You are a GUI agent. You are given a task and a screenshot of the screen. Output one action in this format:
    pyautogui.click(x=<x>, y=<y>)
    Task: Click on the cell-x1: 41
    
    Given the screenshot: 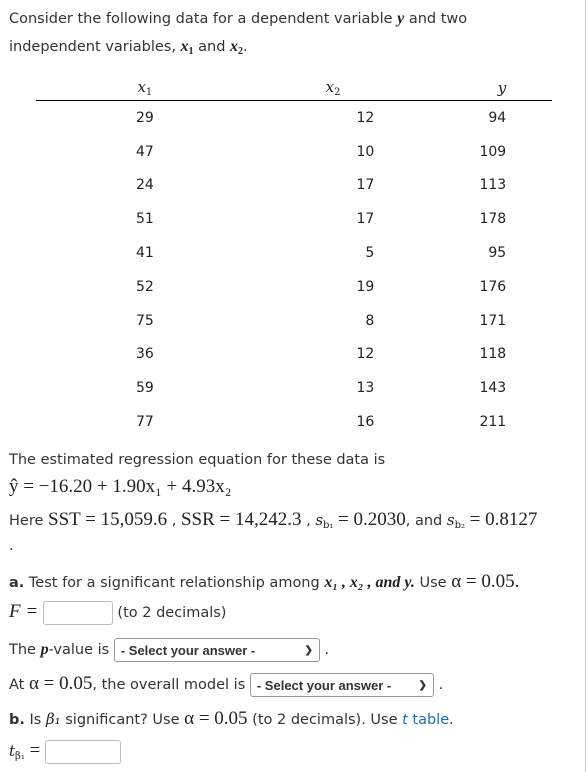 What is the action you would take?
    pyautogui.click(x=144, y=253)
    